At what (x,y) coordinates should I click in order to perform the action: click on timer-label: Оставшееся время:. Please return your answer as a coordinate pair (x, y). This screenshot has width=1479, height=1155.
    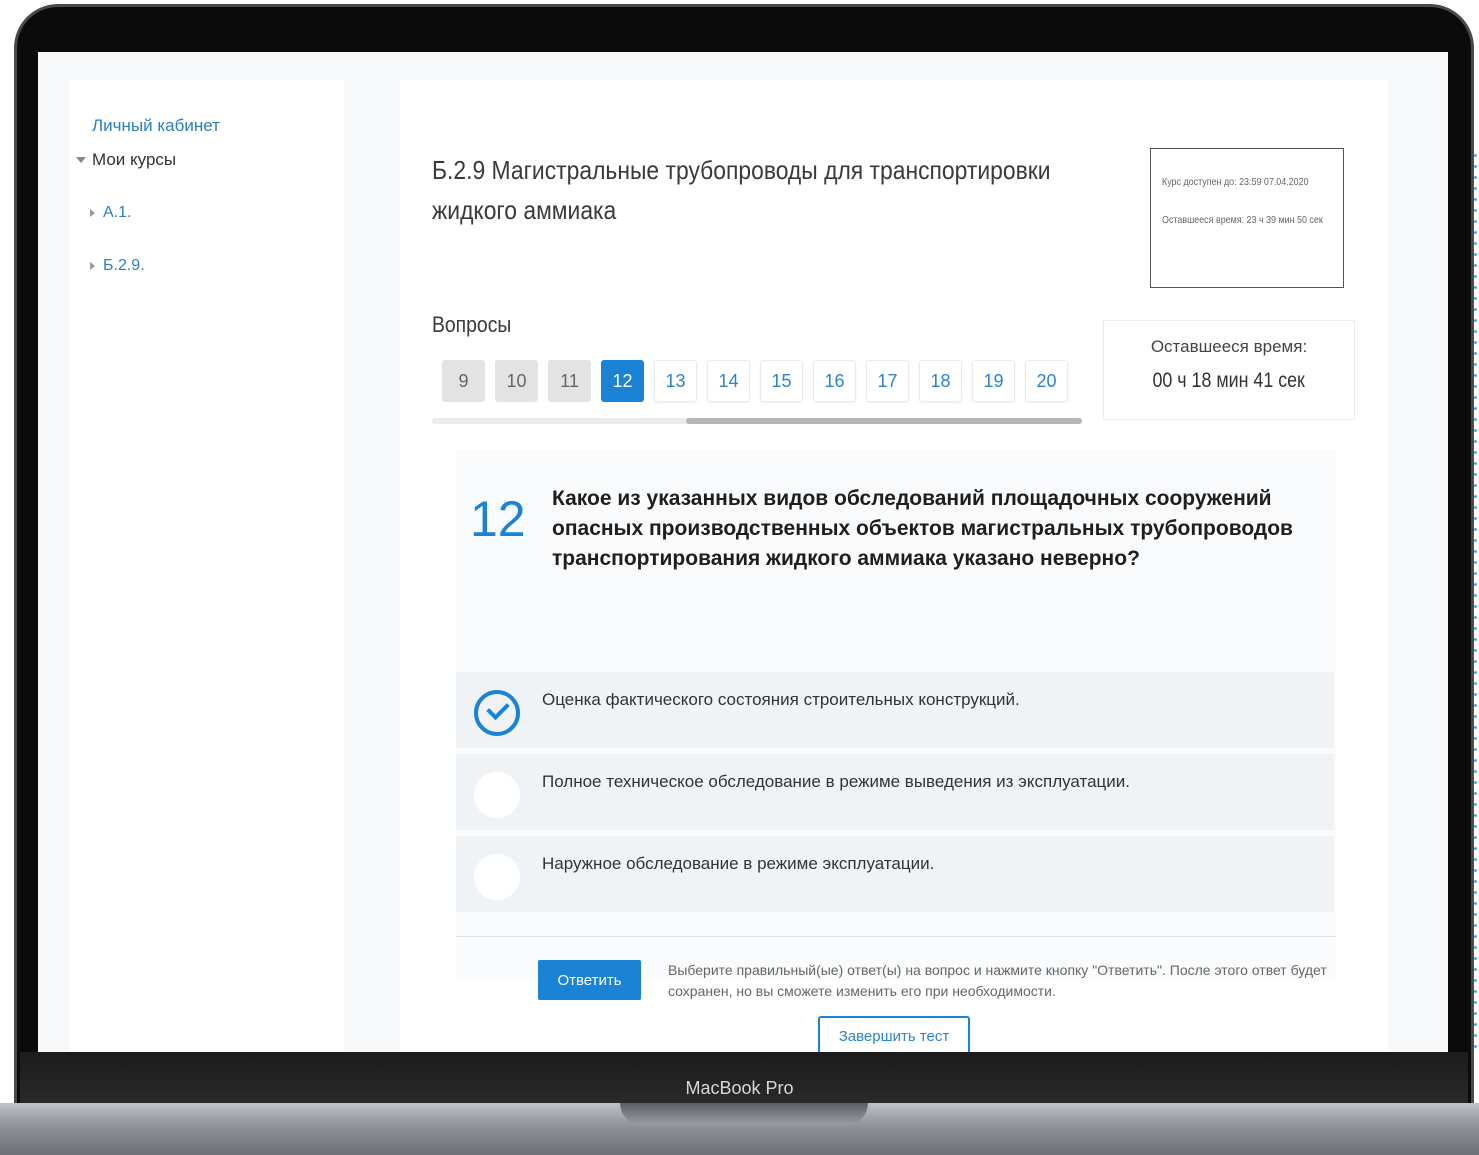
    Looking at the image, I should click on (1229, 346).